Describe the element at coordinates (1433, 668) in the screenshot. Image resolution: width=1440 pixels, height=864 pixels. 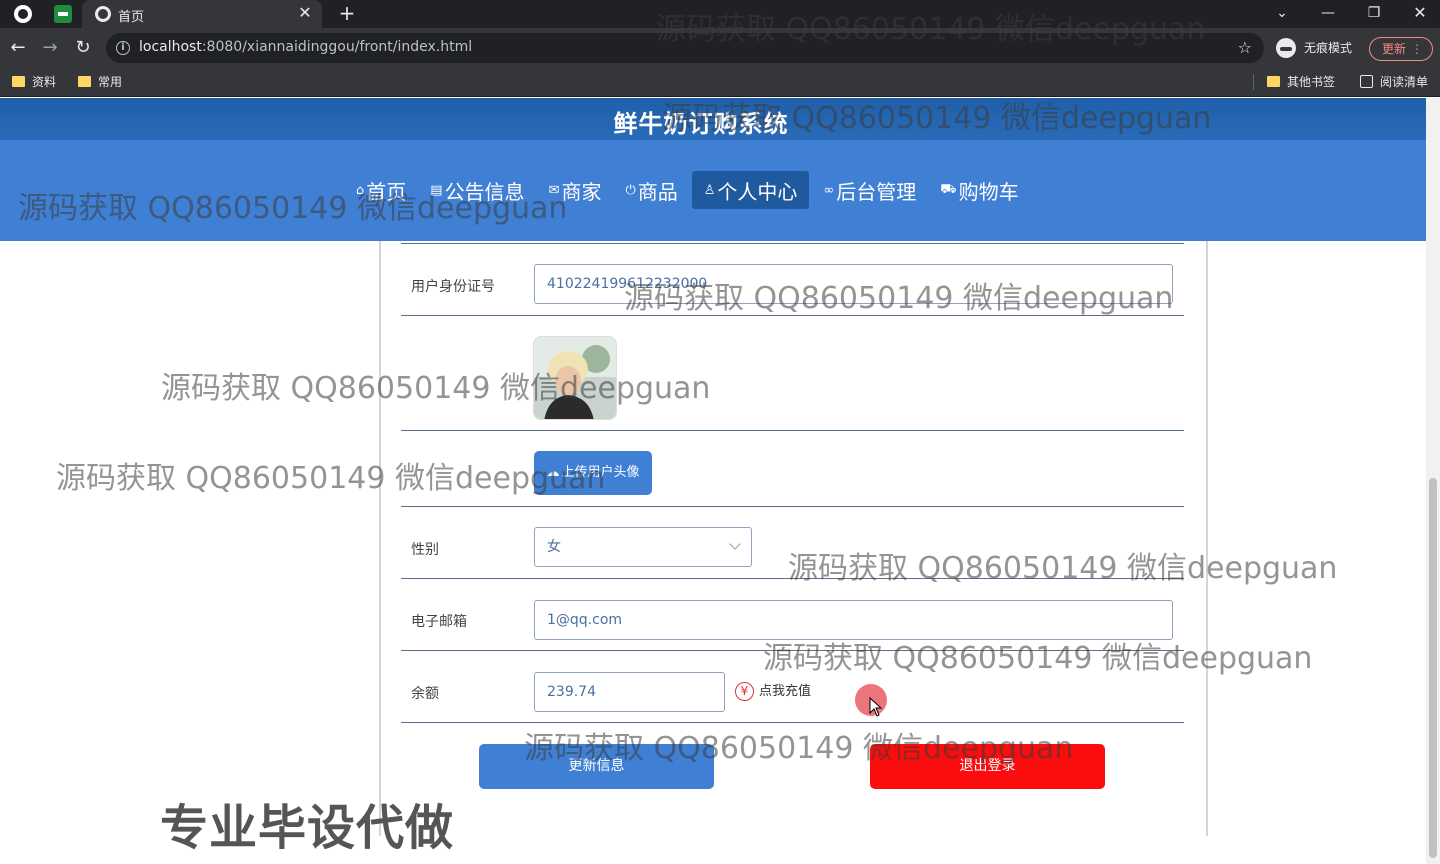
I see `scroll-thumb` at that location.